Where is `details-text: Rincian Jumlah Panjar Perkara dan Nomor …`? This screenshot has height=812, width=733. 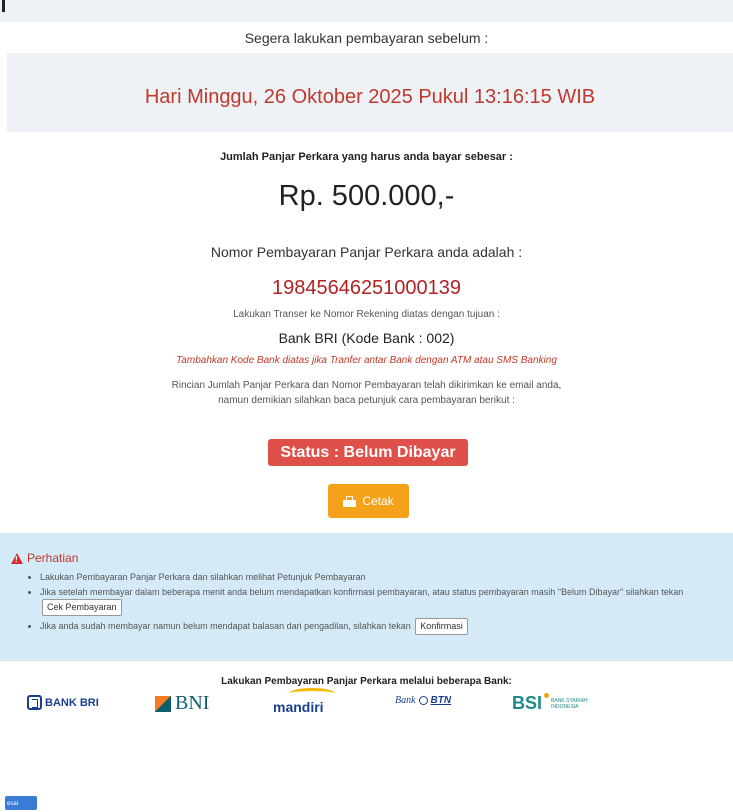 details-text: Rincian Jumlah Panjar Perkara dan Nomor … is located at coordinates (366, 393).